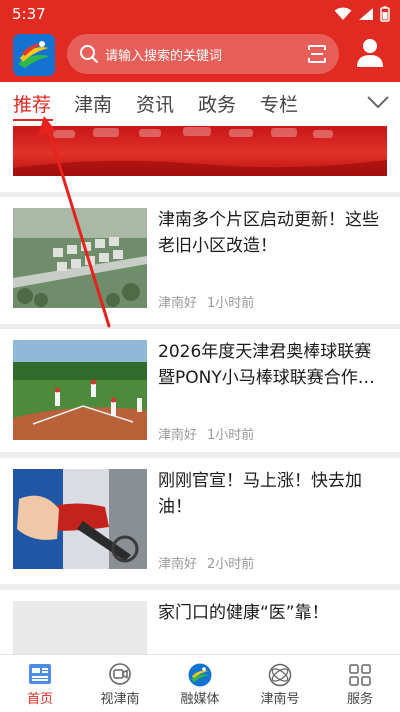 The width and height of the screenshot is (400, 712). What do you see at coordinates (271, 494) in the screenshot?
I see `article-title: 刚刚官宣！马上涨！快去加油！` at bounding box center [271, 494].